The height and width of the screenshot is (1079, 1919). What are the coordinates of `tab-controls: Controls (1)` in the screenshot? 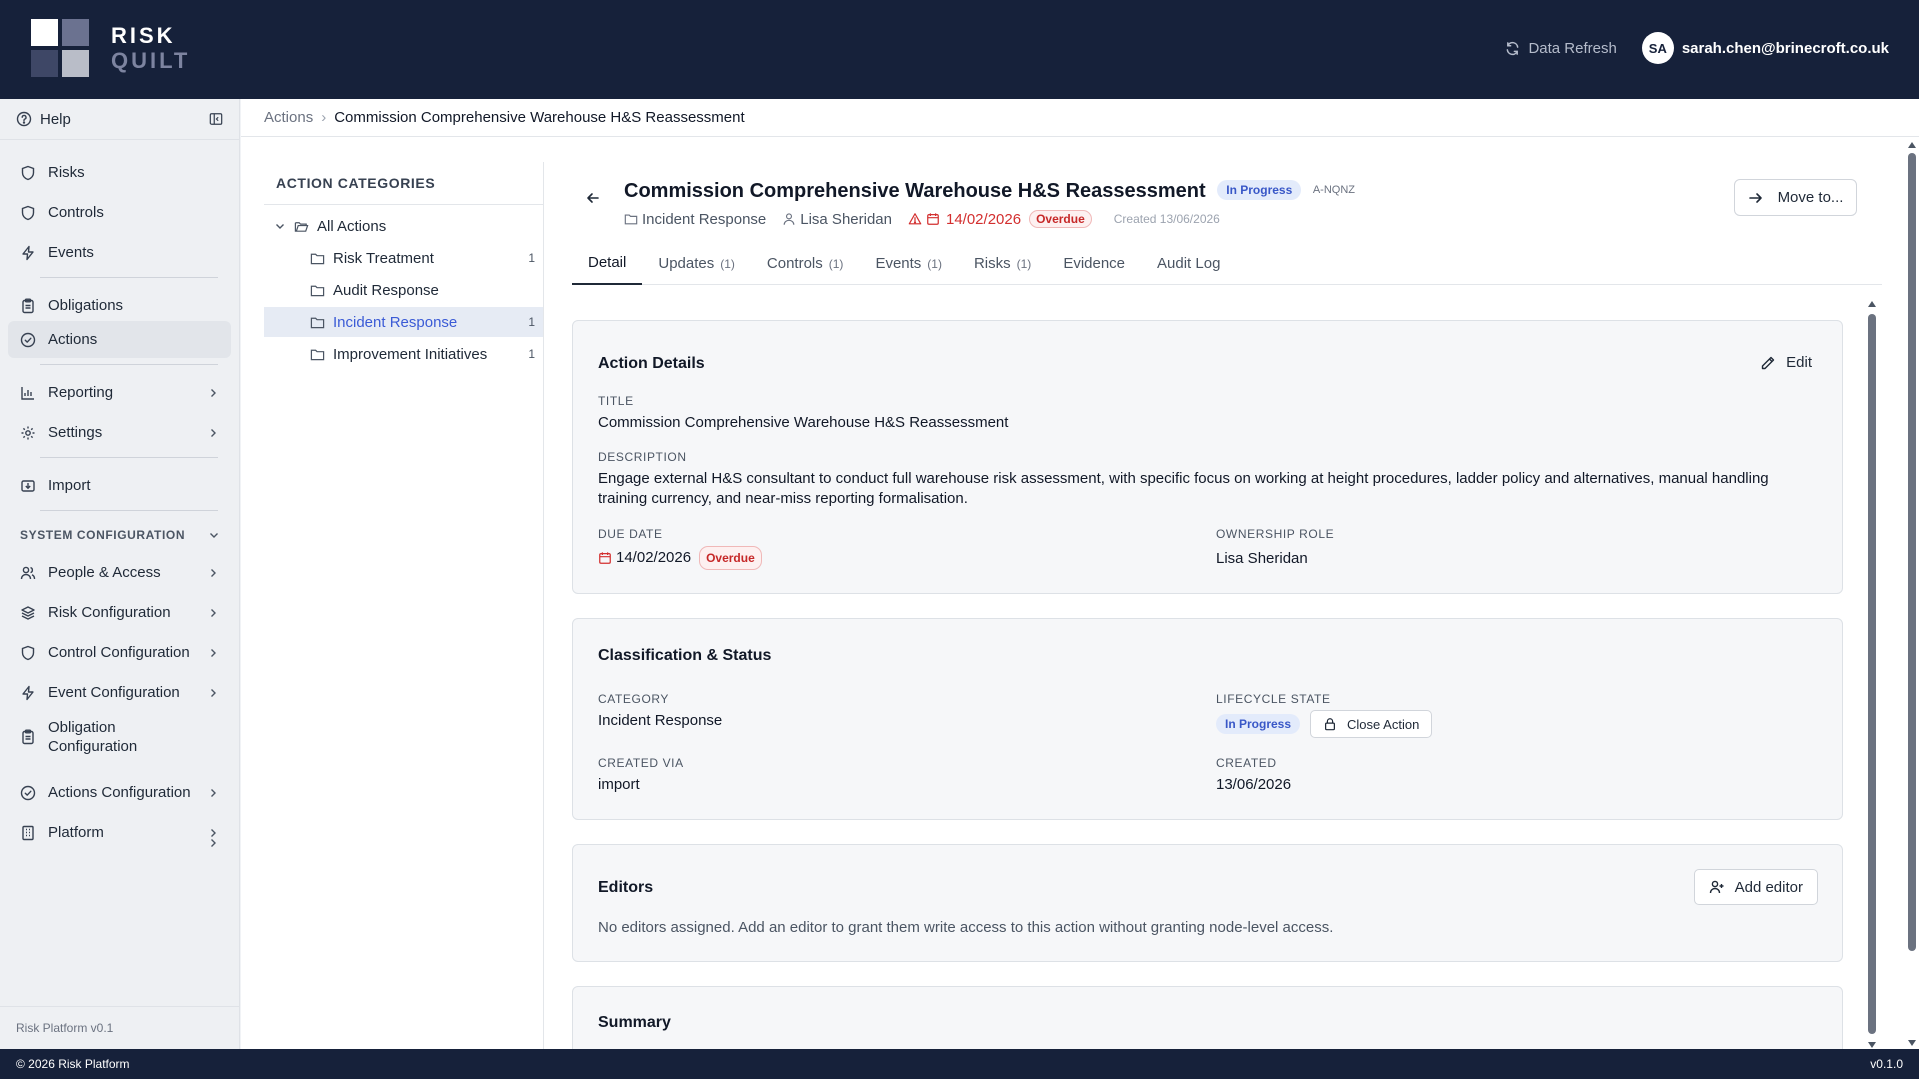 It's located at (805, 263).